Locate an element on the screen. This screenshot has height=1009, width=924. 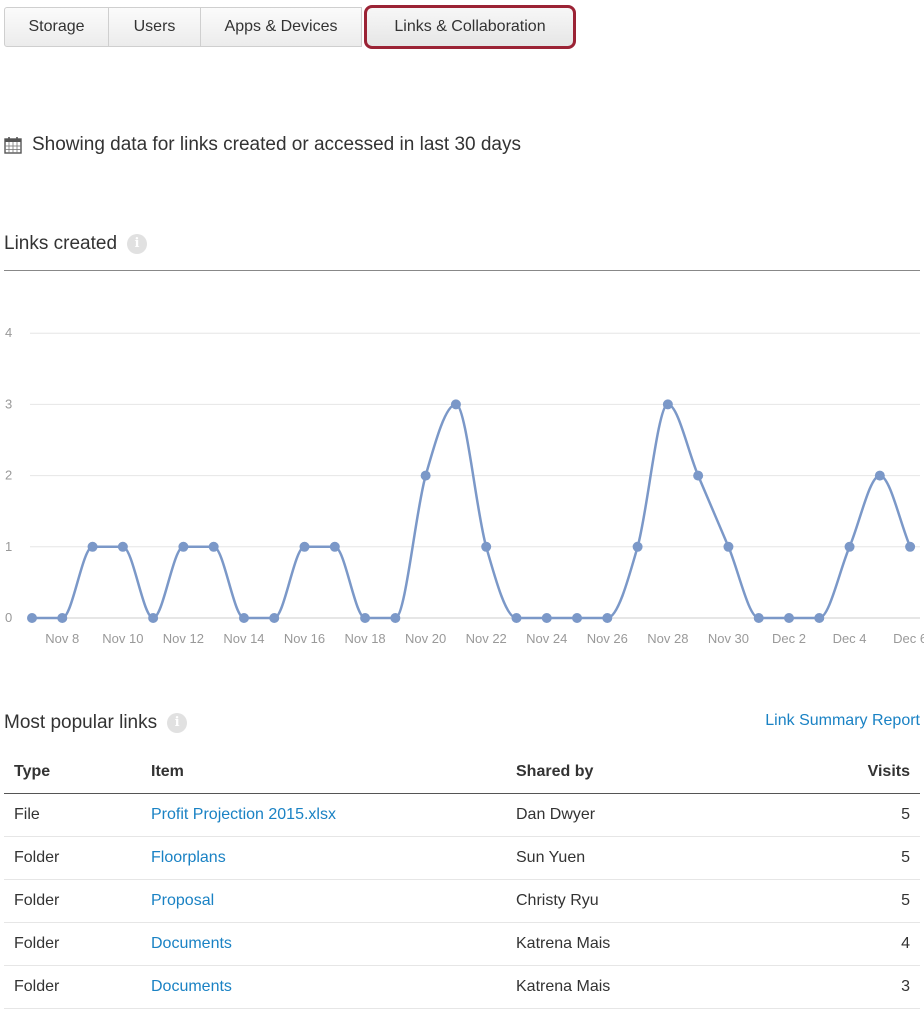
column-header-visits: Visits is located at coordinates (848, 772).